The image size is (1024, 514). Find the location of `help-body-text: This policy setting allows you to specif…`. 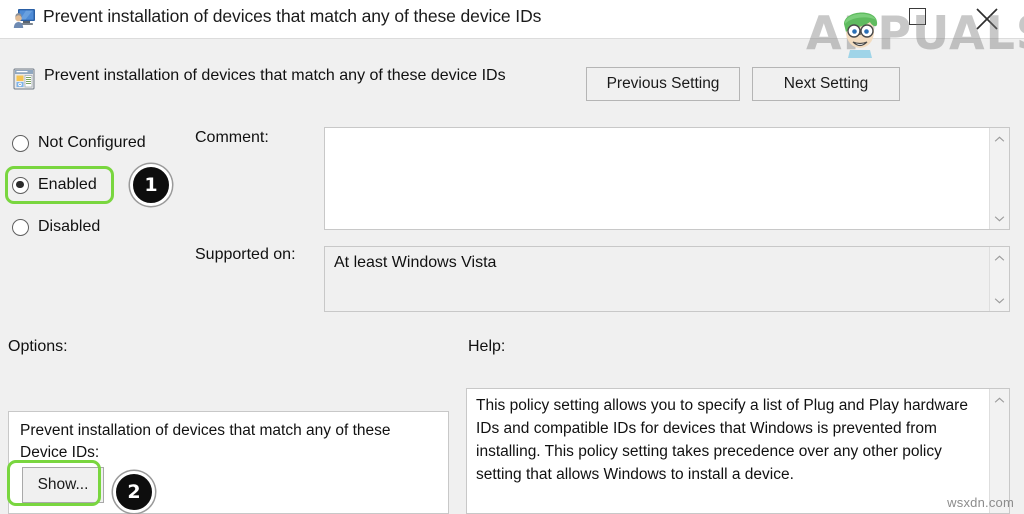

help-body-text: This policy setting allows you to specif… is located at coordinates (722, 440).